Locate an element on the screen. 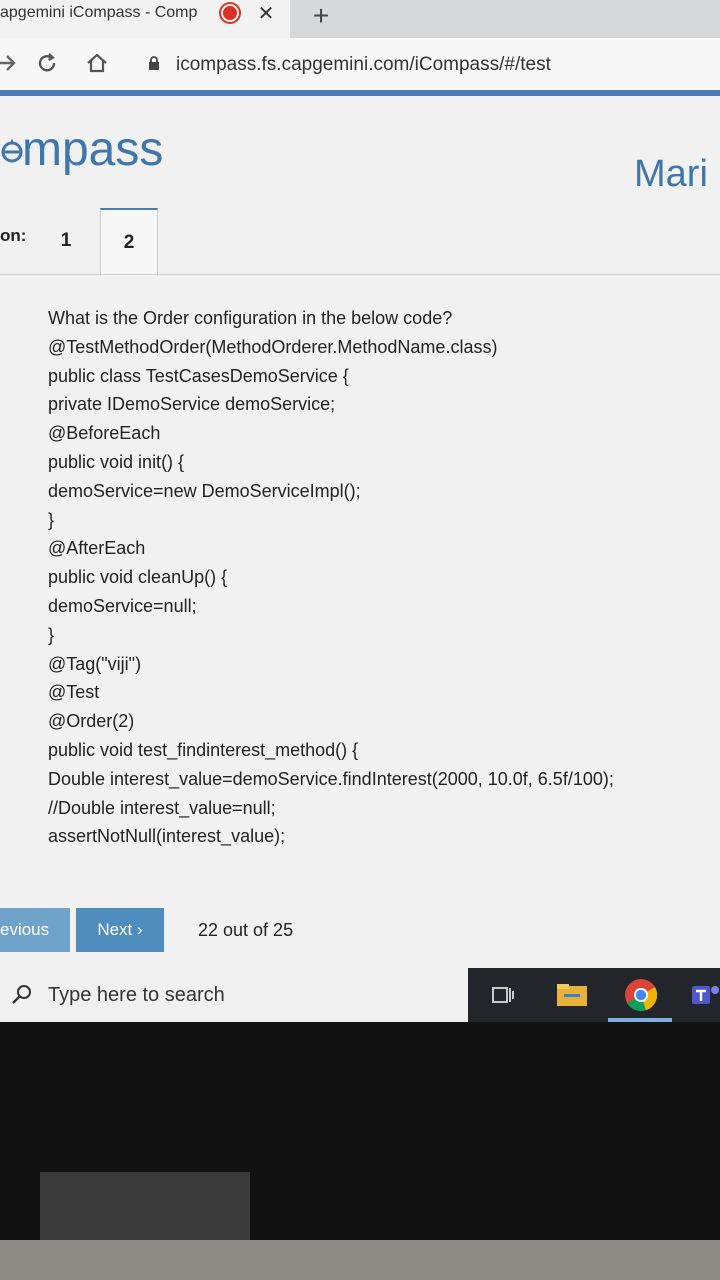 The image size is (720, 1280). reload-icon is located at coordinates (47, 63).